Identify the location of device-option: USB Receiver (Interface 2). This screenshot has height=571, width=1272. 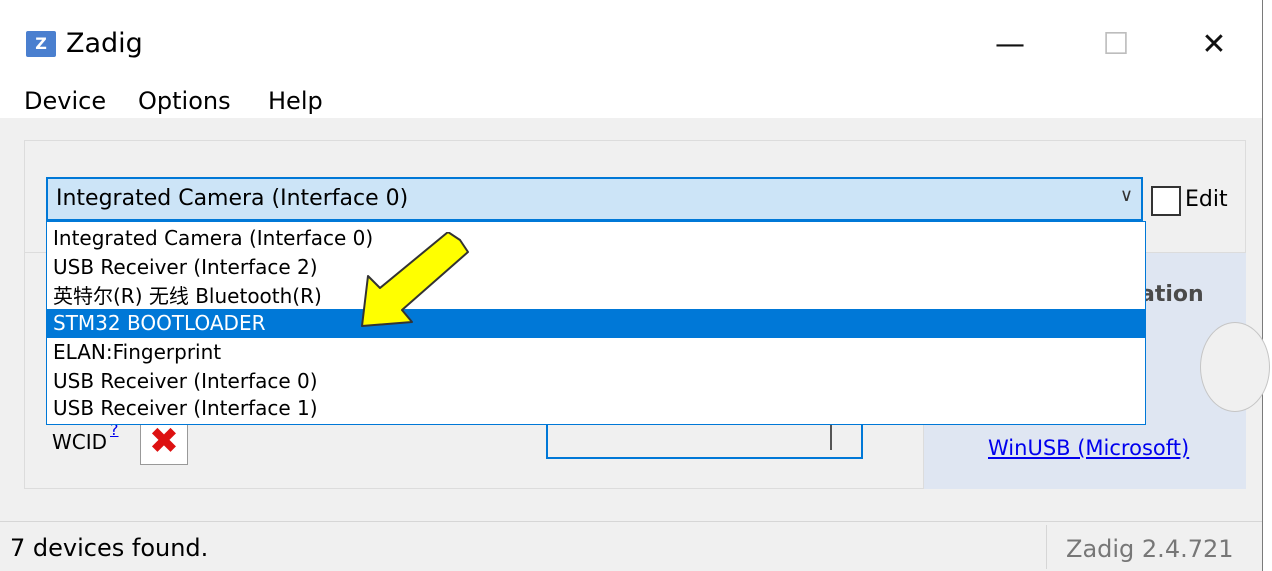
(596, 267).